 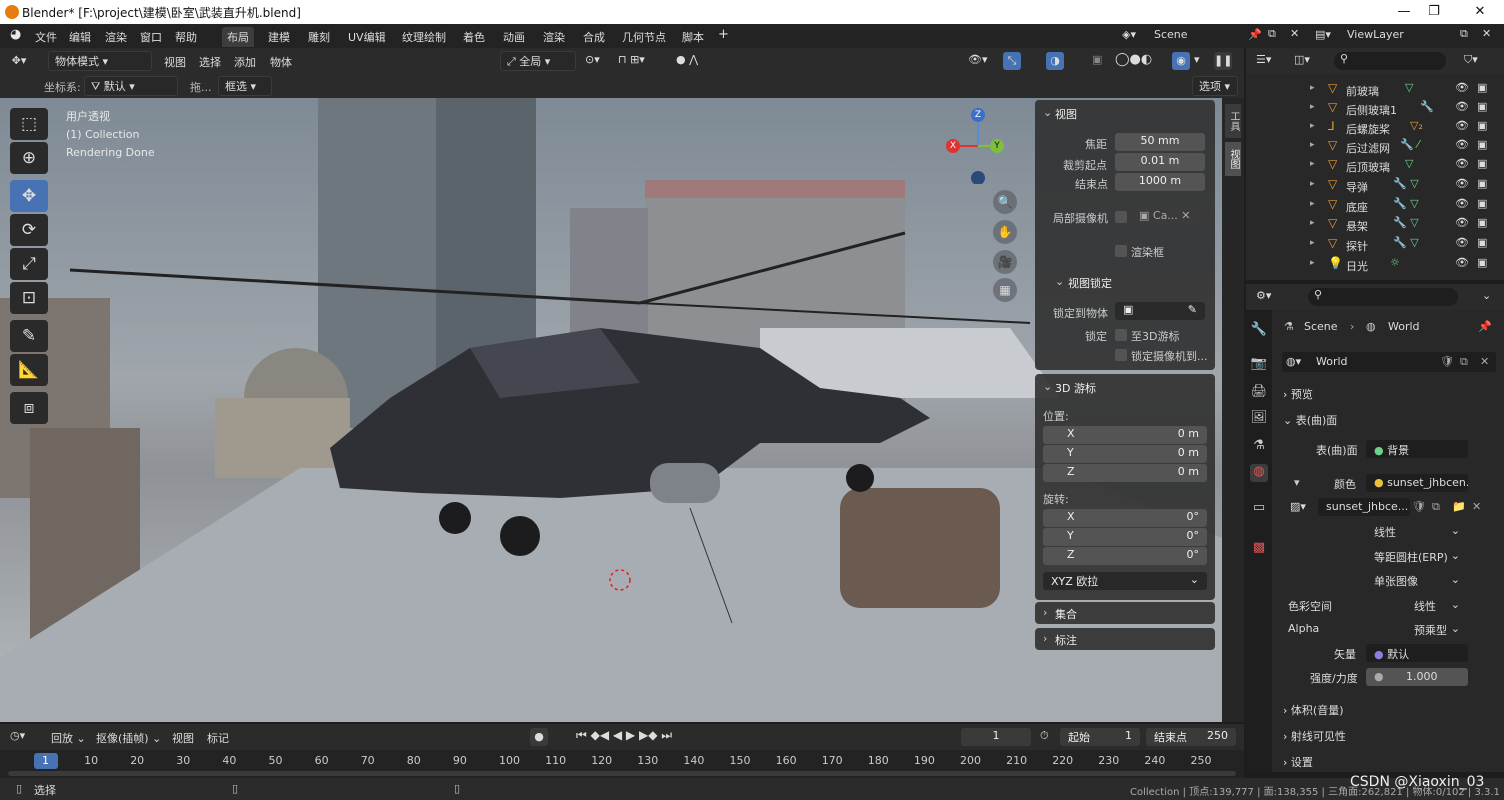 What do you see at coordinates (1233, 121) in the screenshot?
I see `tab-tool: 工具` at bounding box center [1233, 121].